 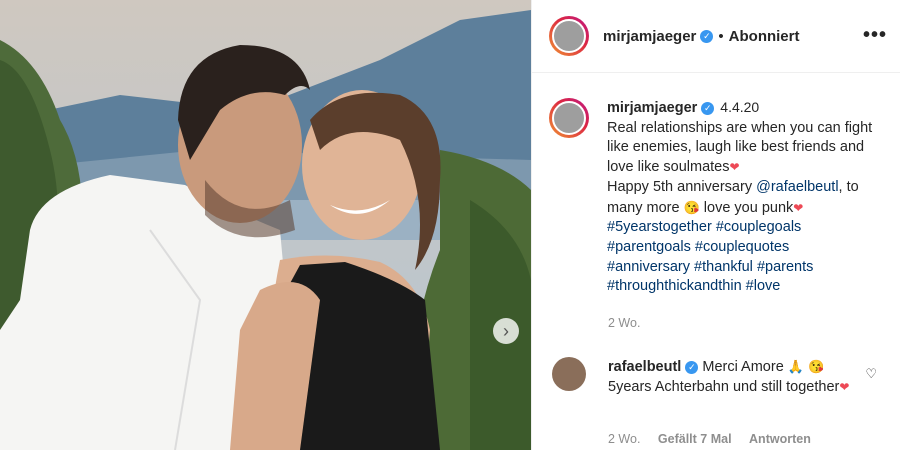 I want to click on comment-likes-link: Gefällt 7 Mal, so click(x=695, y=439).